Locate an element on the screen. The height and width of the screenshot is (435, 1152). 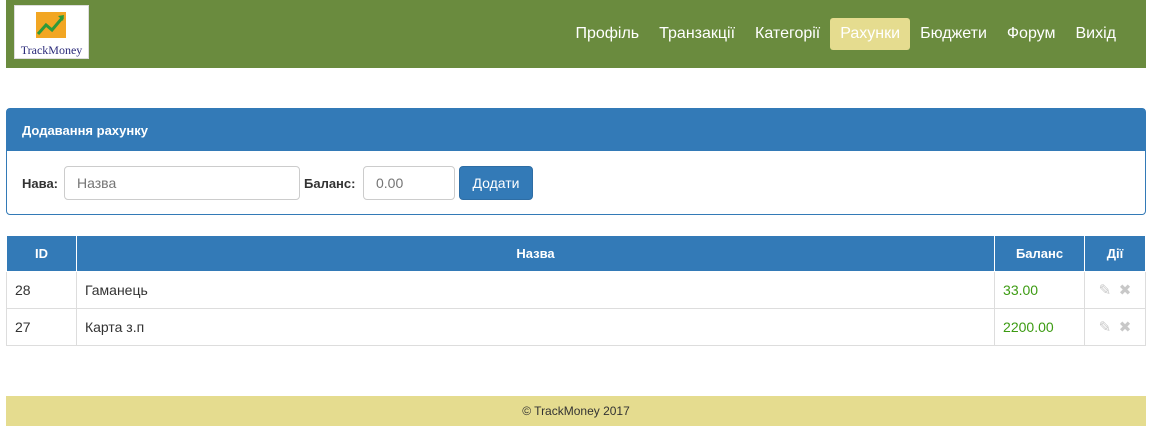
add-account-button: Додати is located at coordinates (496, 183).